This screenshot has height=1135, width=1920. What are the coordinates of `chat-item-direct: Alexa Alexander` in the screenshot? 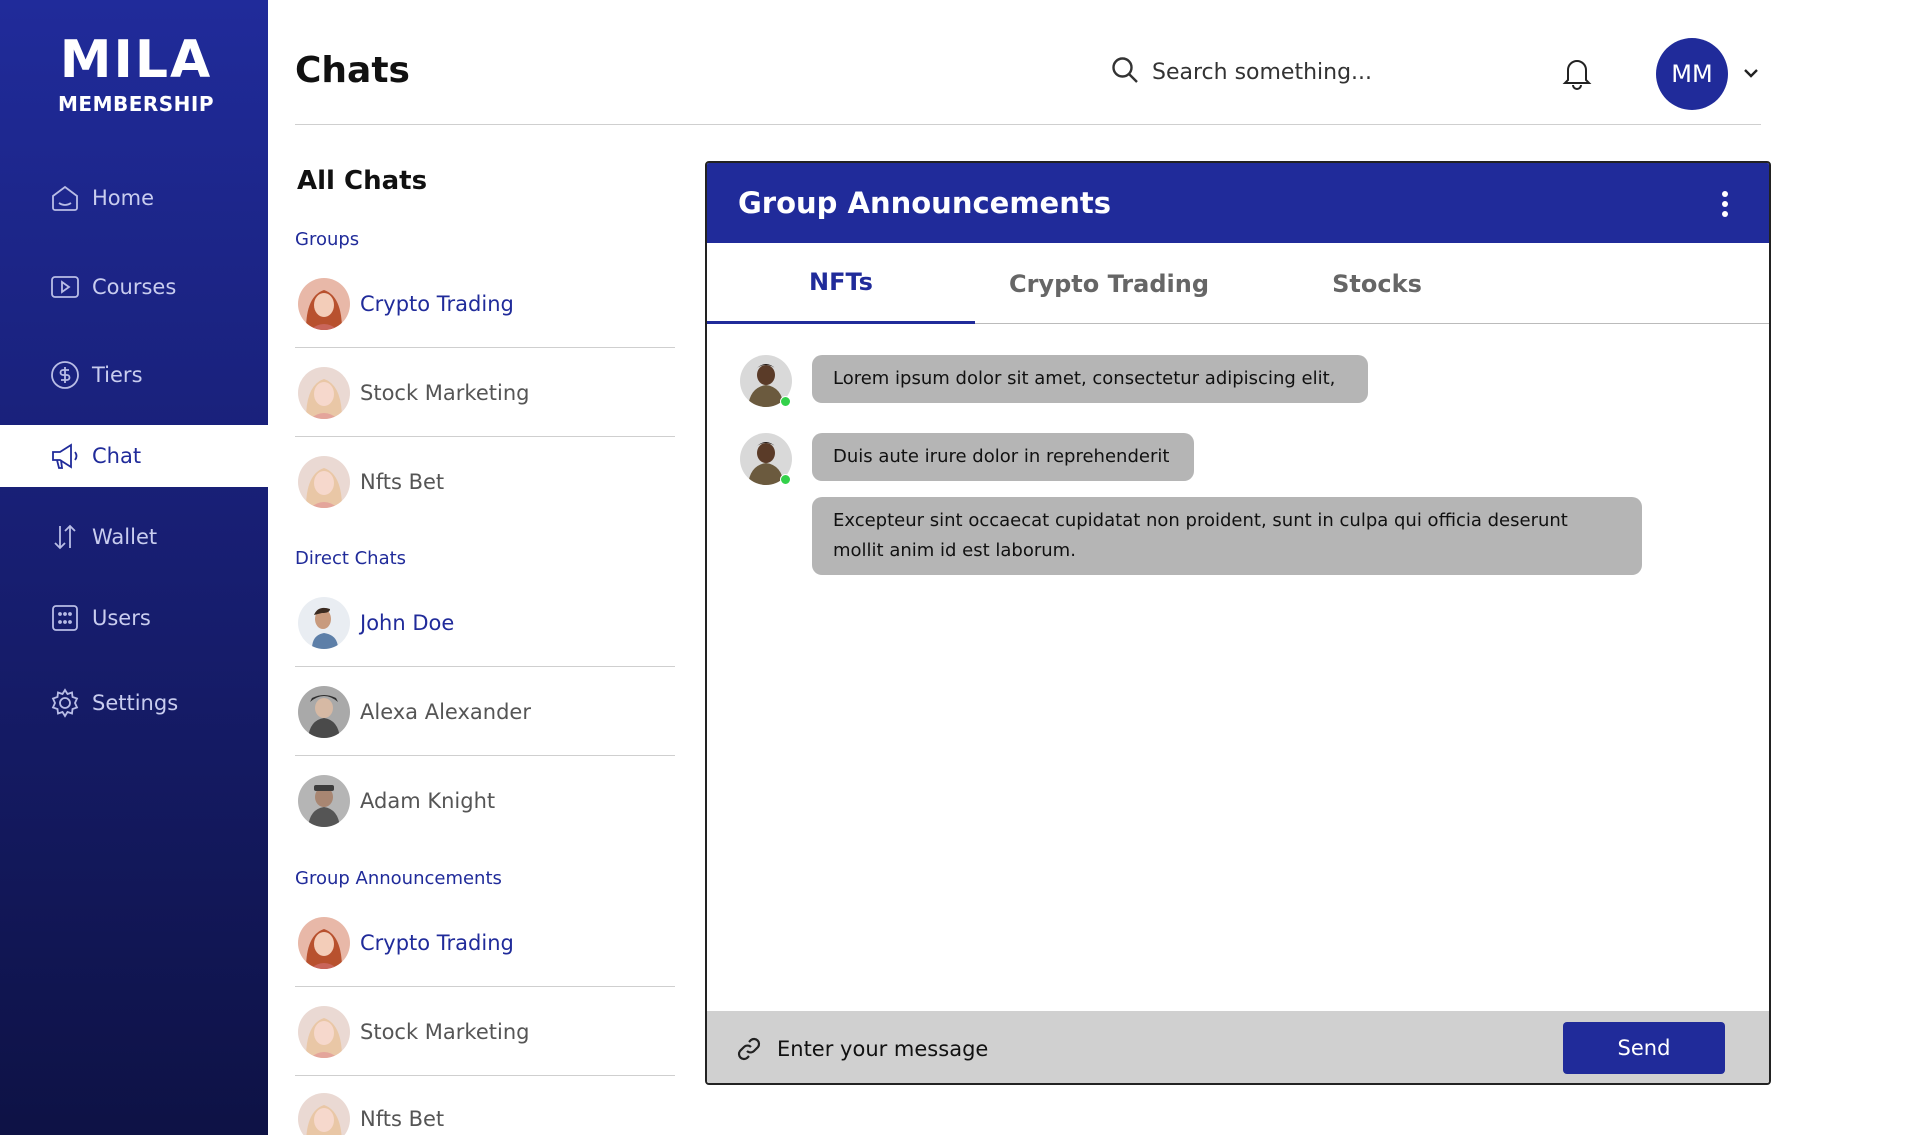 It's located at (485, 712).